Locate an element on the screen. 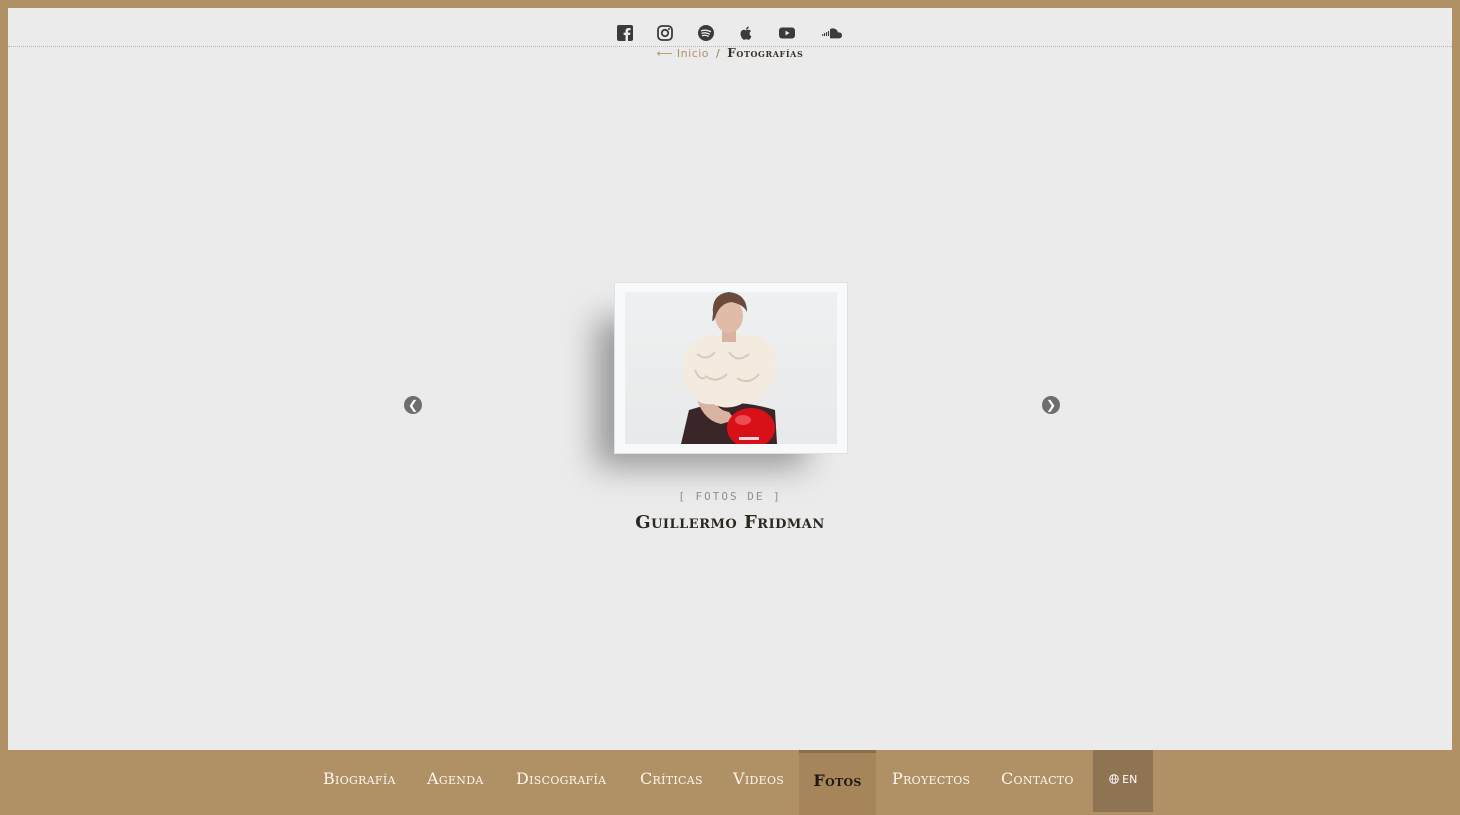 The height and width of the screenshot is (815, 1460). breadcrumb-home-link: Inicio is located at coordinates (693, 53).